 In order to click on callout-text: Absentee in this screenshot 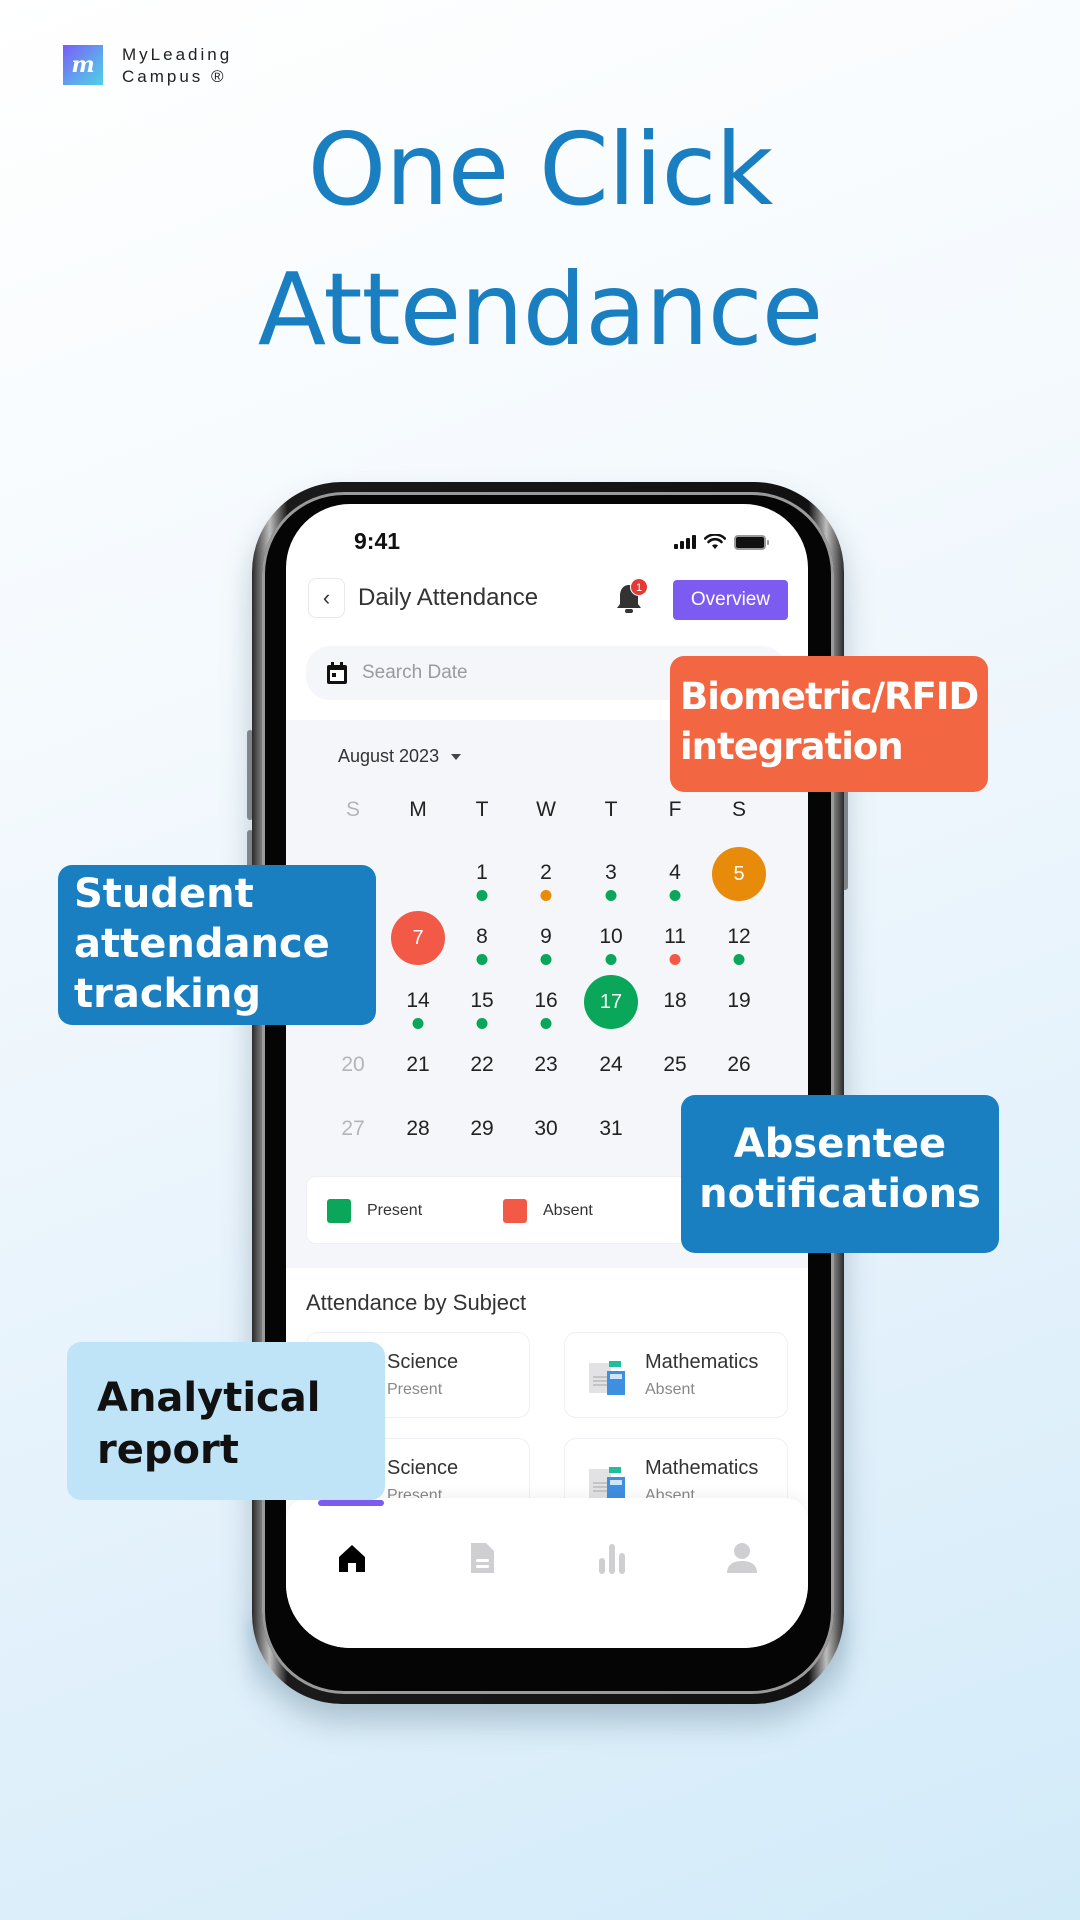, I will do `click(840, 1144)`.